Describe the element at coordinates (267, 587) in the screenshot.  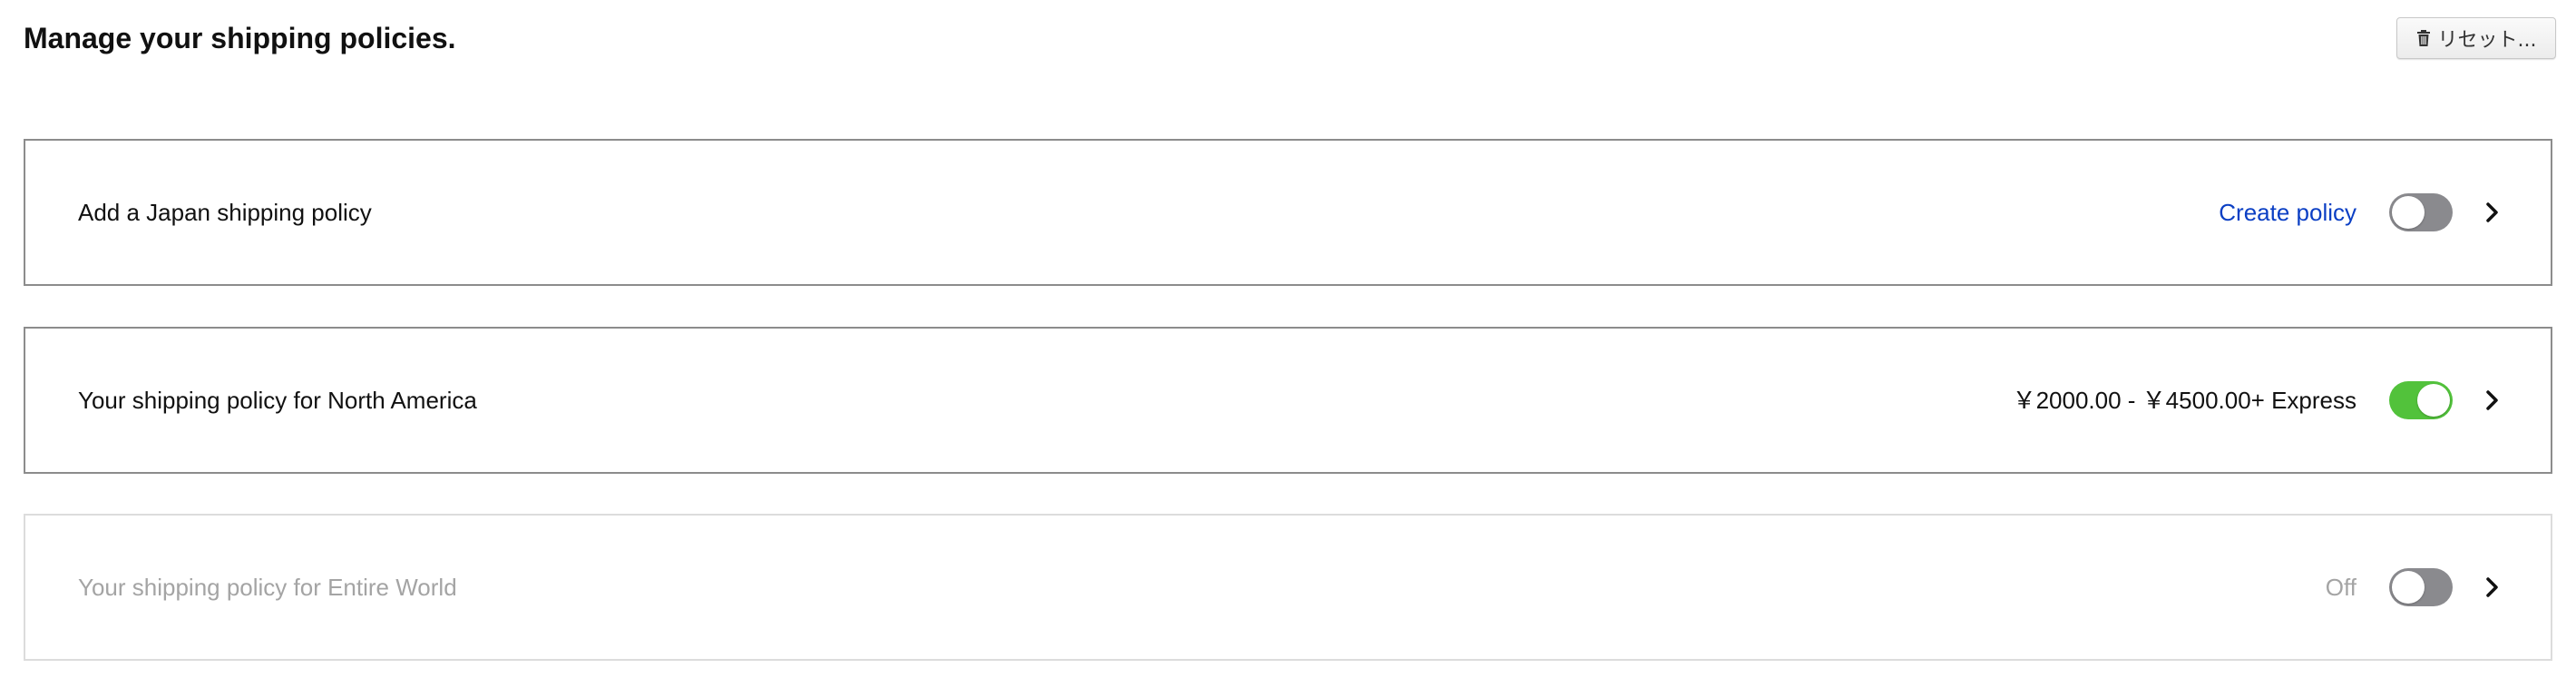
I see `policy-label: Your shipping policy for Entire World` at that location.